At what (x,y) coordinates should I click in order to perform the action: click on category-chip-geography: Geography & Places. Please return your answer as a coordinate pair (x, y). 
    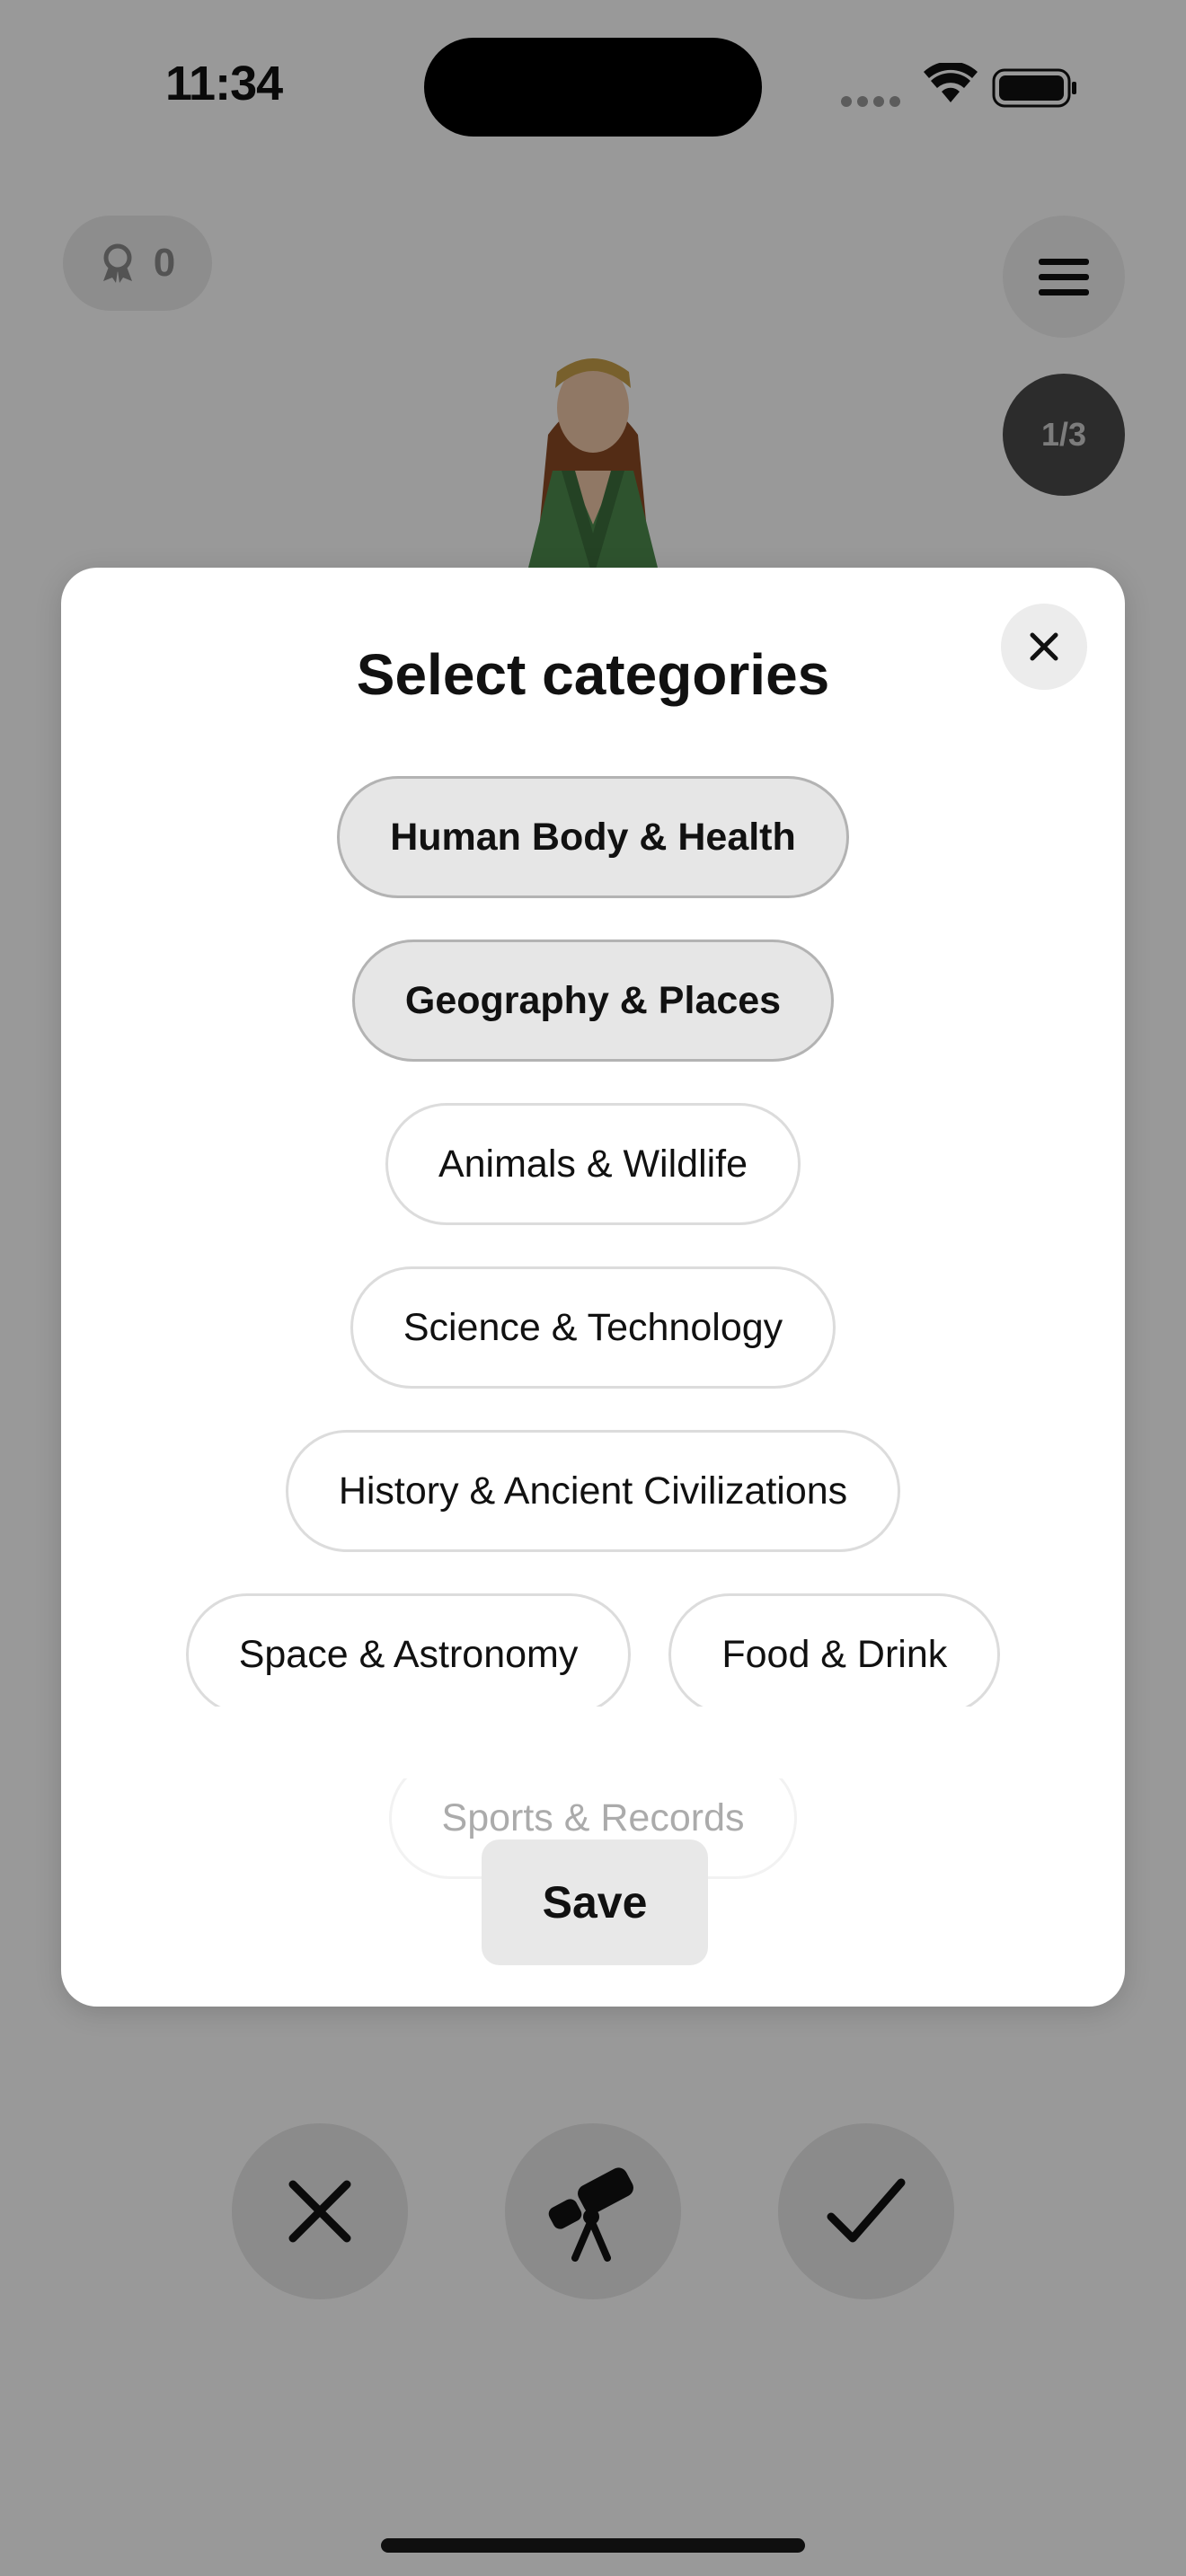
    Looking at the image, I should click on (593, 1001).